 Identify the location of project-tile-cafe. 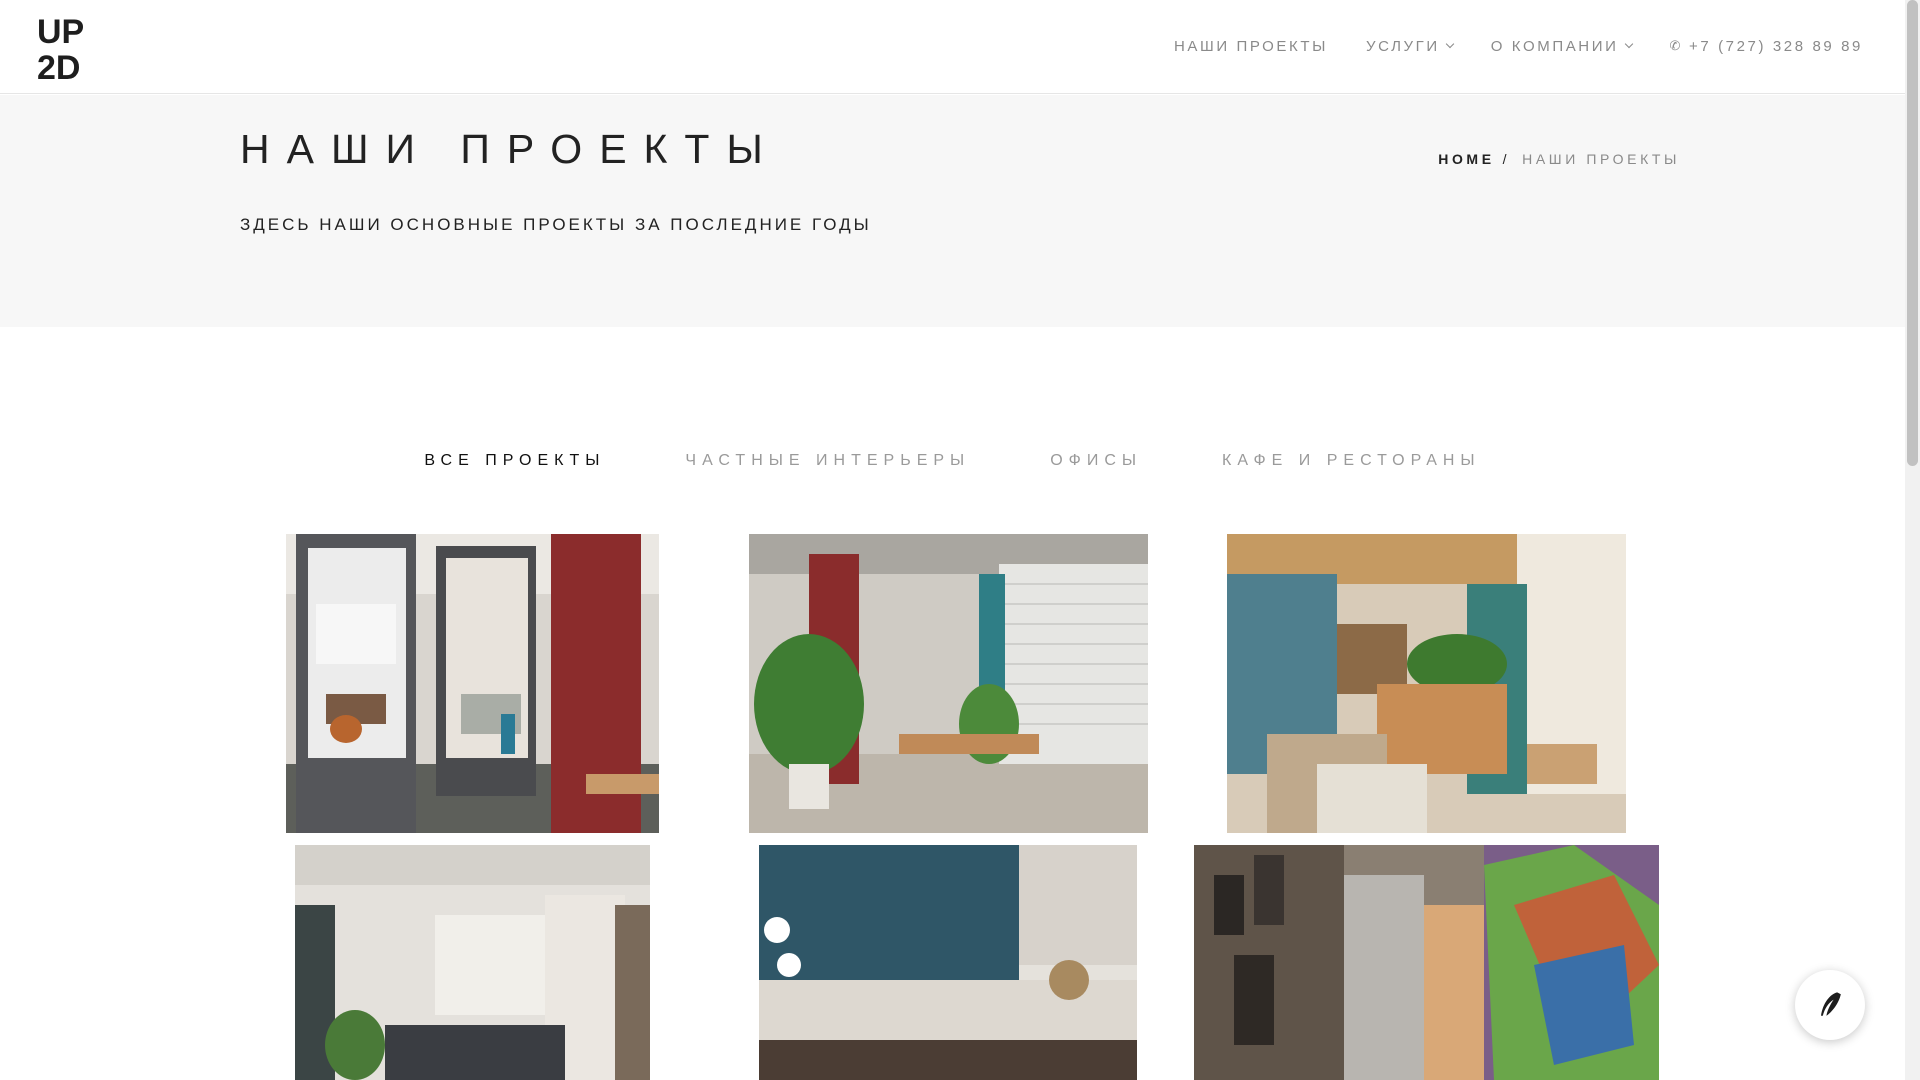
(948, 683).